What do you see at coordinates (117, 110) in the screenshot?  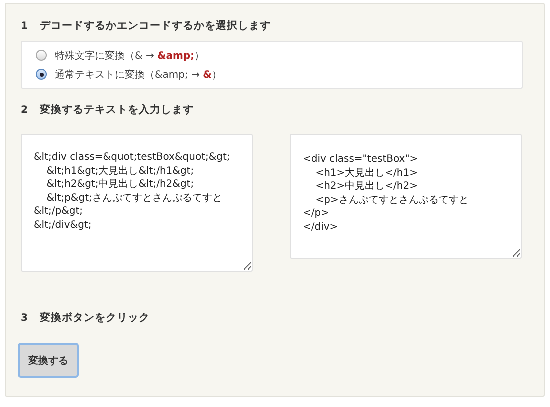 I see `step-title: 変換するテキストを入力します` at bounding box center [117, 110].